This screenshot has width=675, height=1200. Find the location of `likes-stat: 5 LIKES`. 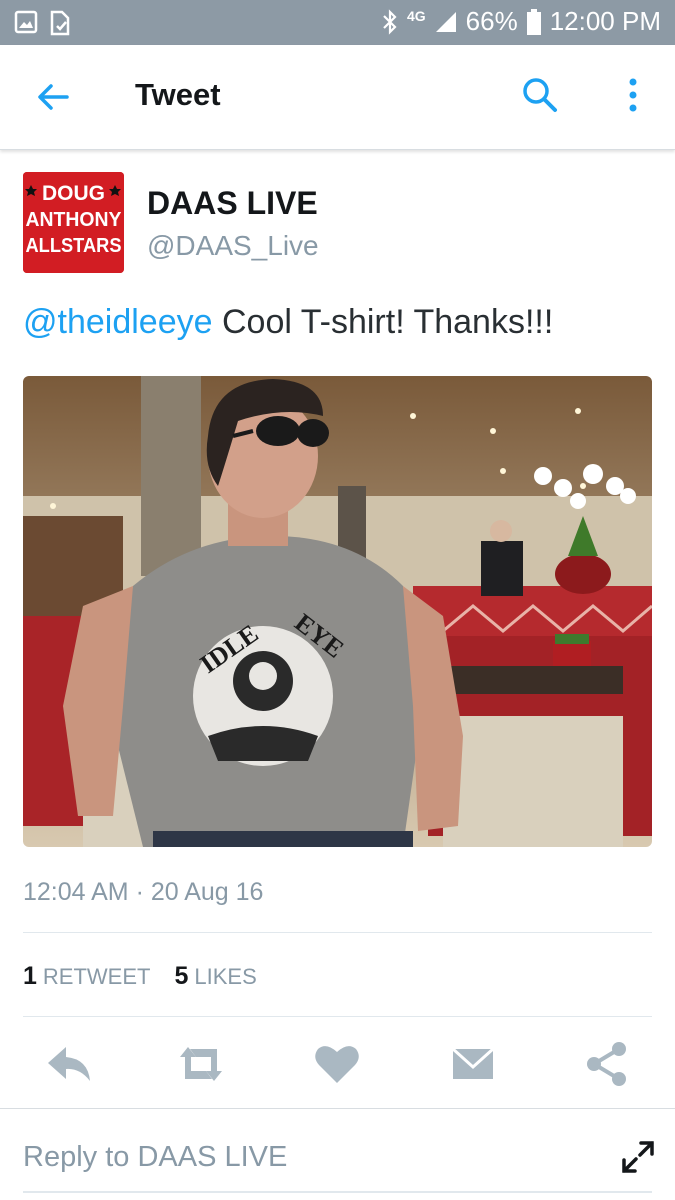

likes-stat: 5 LIKES is located at coordinates (215, 976).